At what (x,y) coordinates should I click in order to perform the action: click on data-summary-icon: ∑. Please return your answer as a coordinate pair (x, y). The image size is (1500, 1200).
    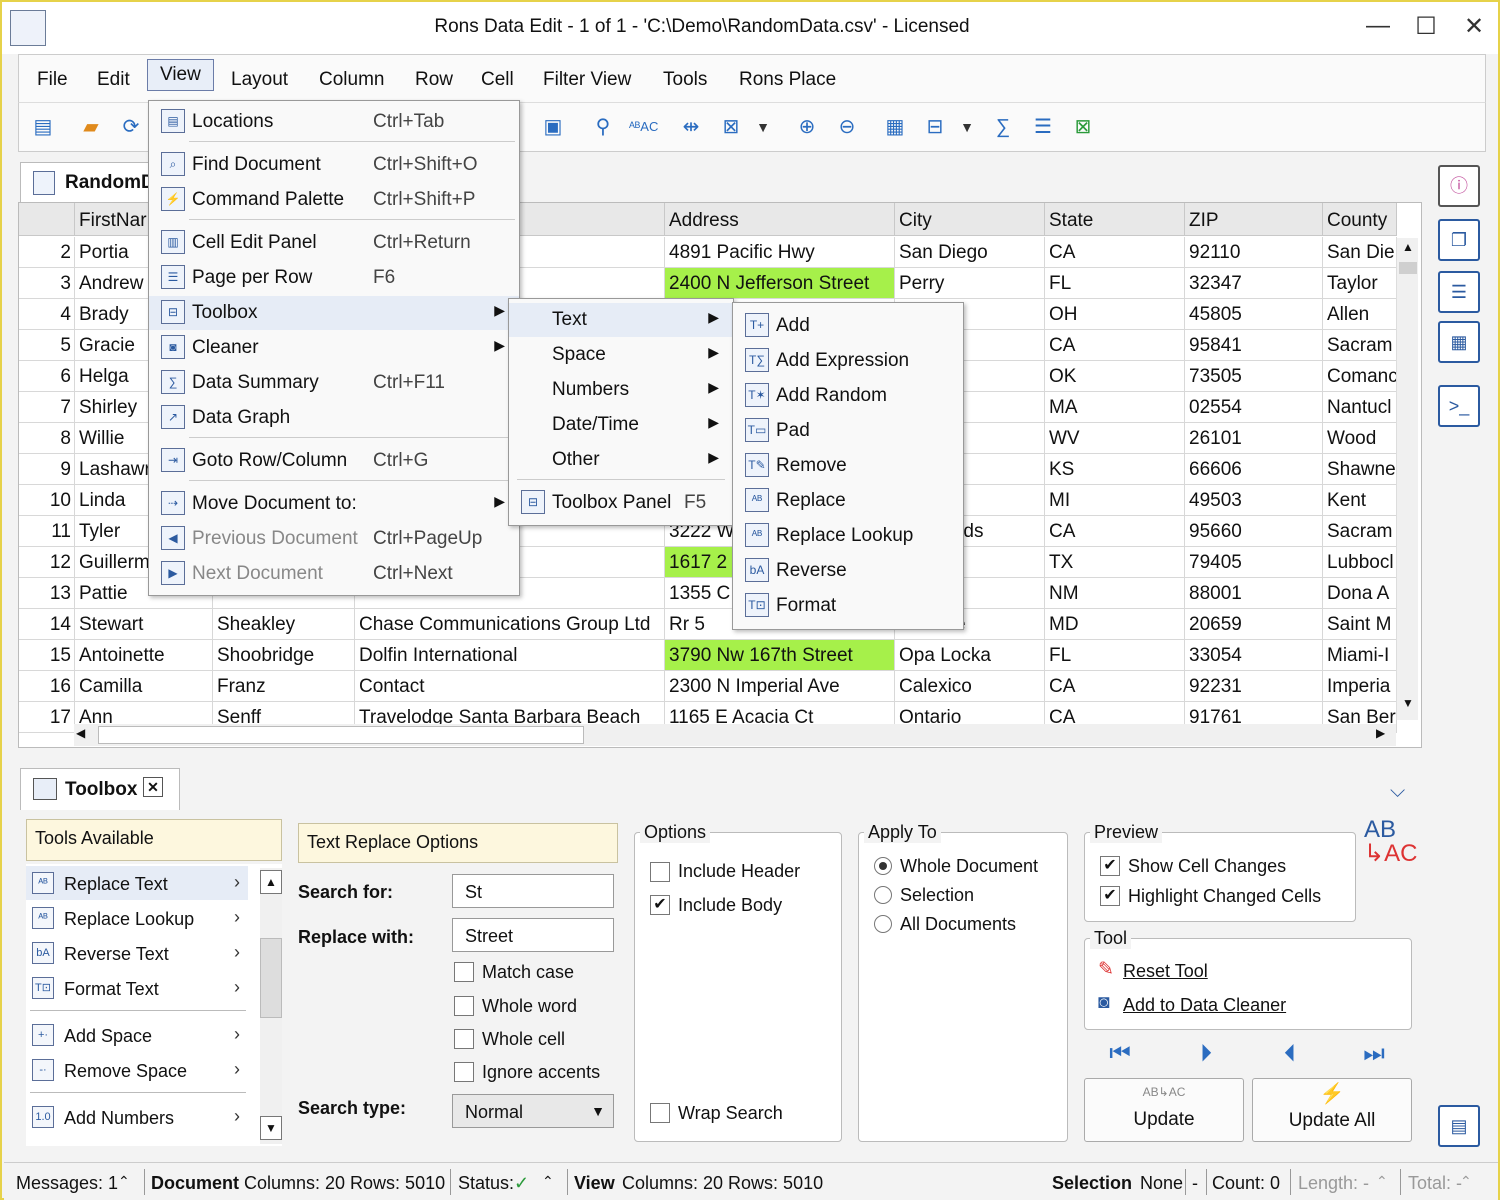
    Looking at the image, I should click on (1003, 127).